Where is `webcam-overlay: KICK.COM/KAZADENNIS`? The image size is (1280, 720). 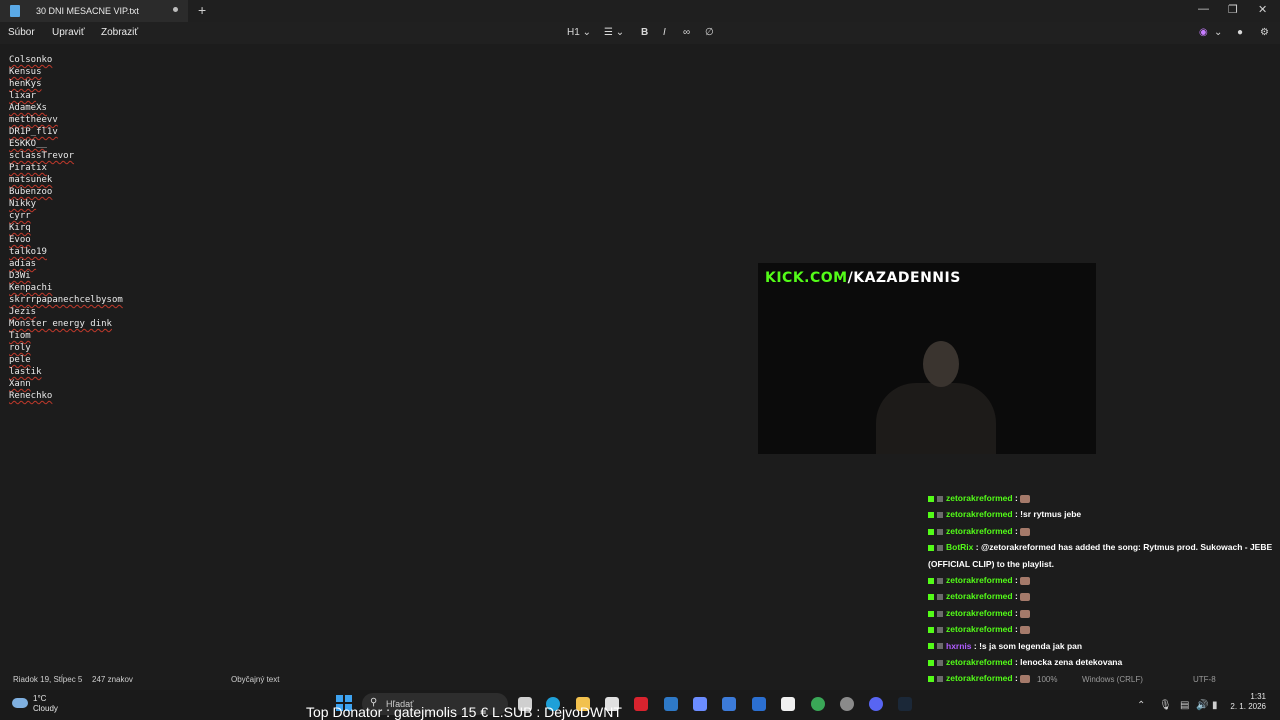
webcam-overlay: KICK.COM/KAZADENNIS is located at coordinates (927, 358).